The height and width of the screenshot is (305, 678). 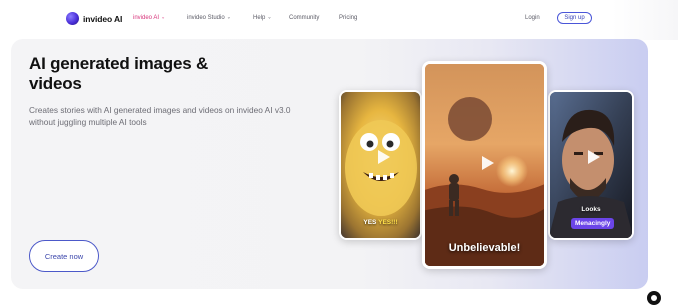 I want to click on card-caption: YES YES!!!, so click(x=380, y=222).